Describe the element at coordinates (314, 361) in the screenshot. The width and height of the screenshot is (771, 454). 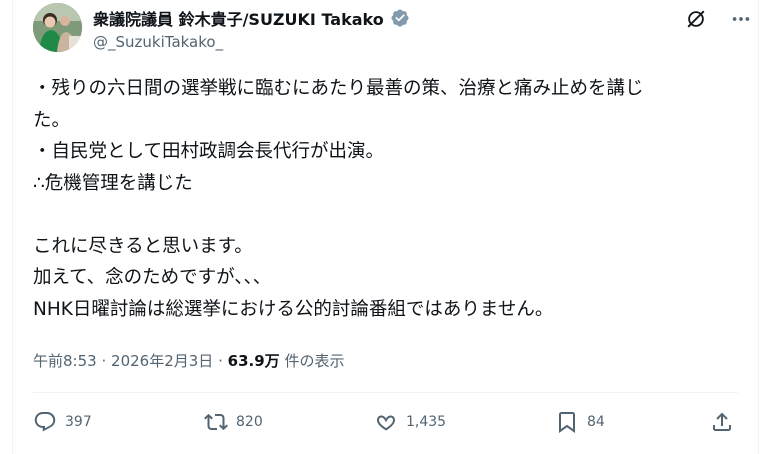
I see `views-label: 件の表示` at that location.